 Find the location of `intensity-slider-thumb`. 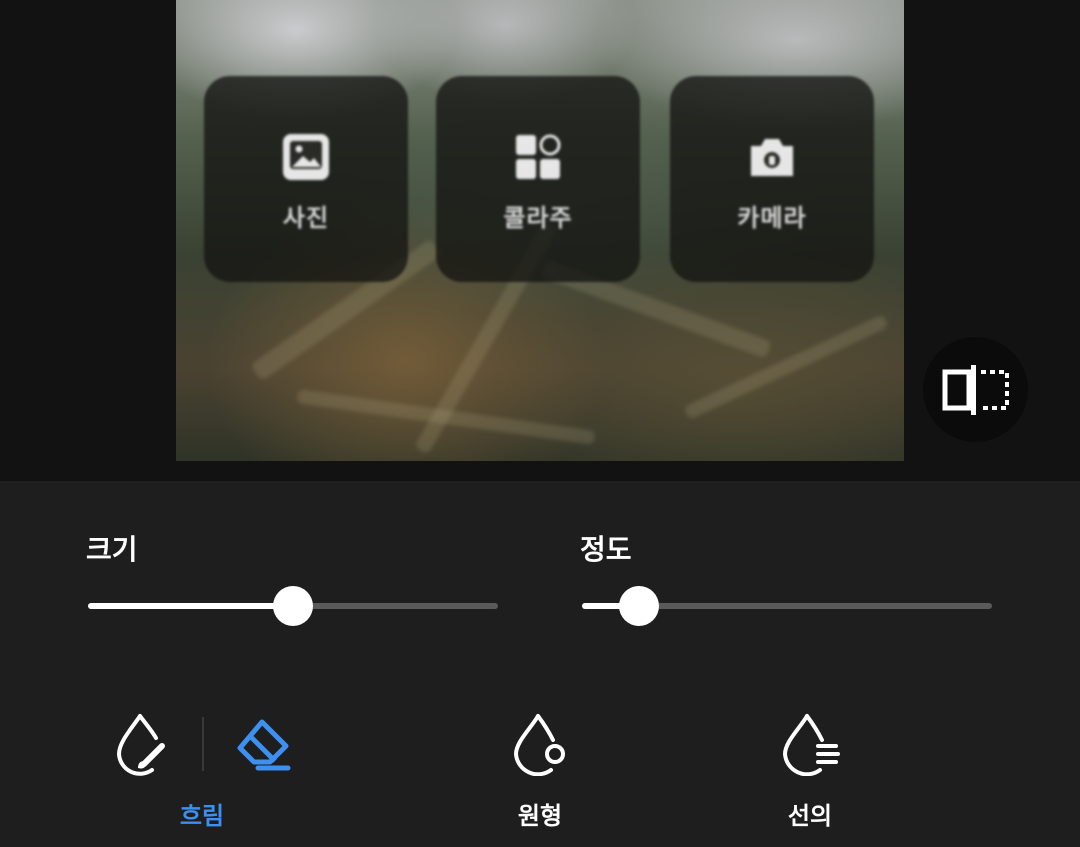

intensity-slider-thumb is located at coordinates (639, 606).